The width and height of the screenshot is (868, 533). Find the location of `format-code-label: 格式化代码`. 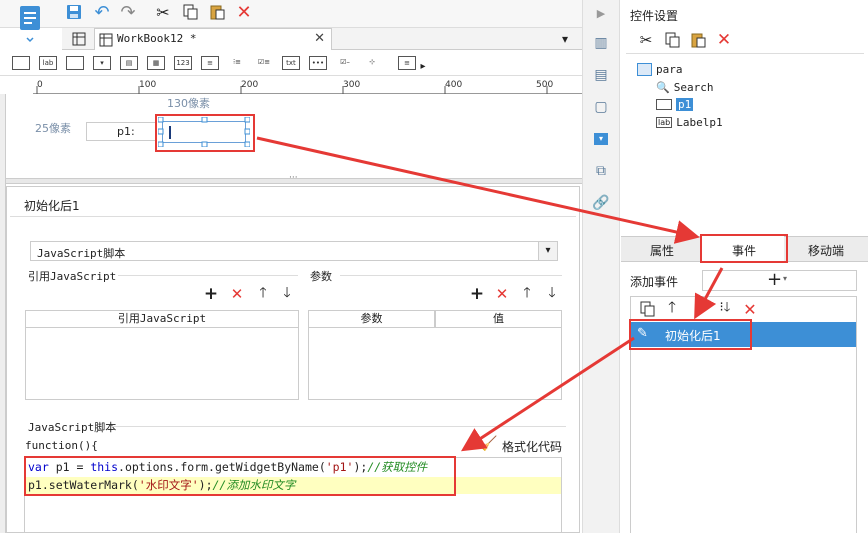

format-code-label: 格式化代码 is located at coordinates (532, 447).